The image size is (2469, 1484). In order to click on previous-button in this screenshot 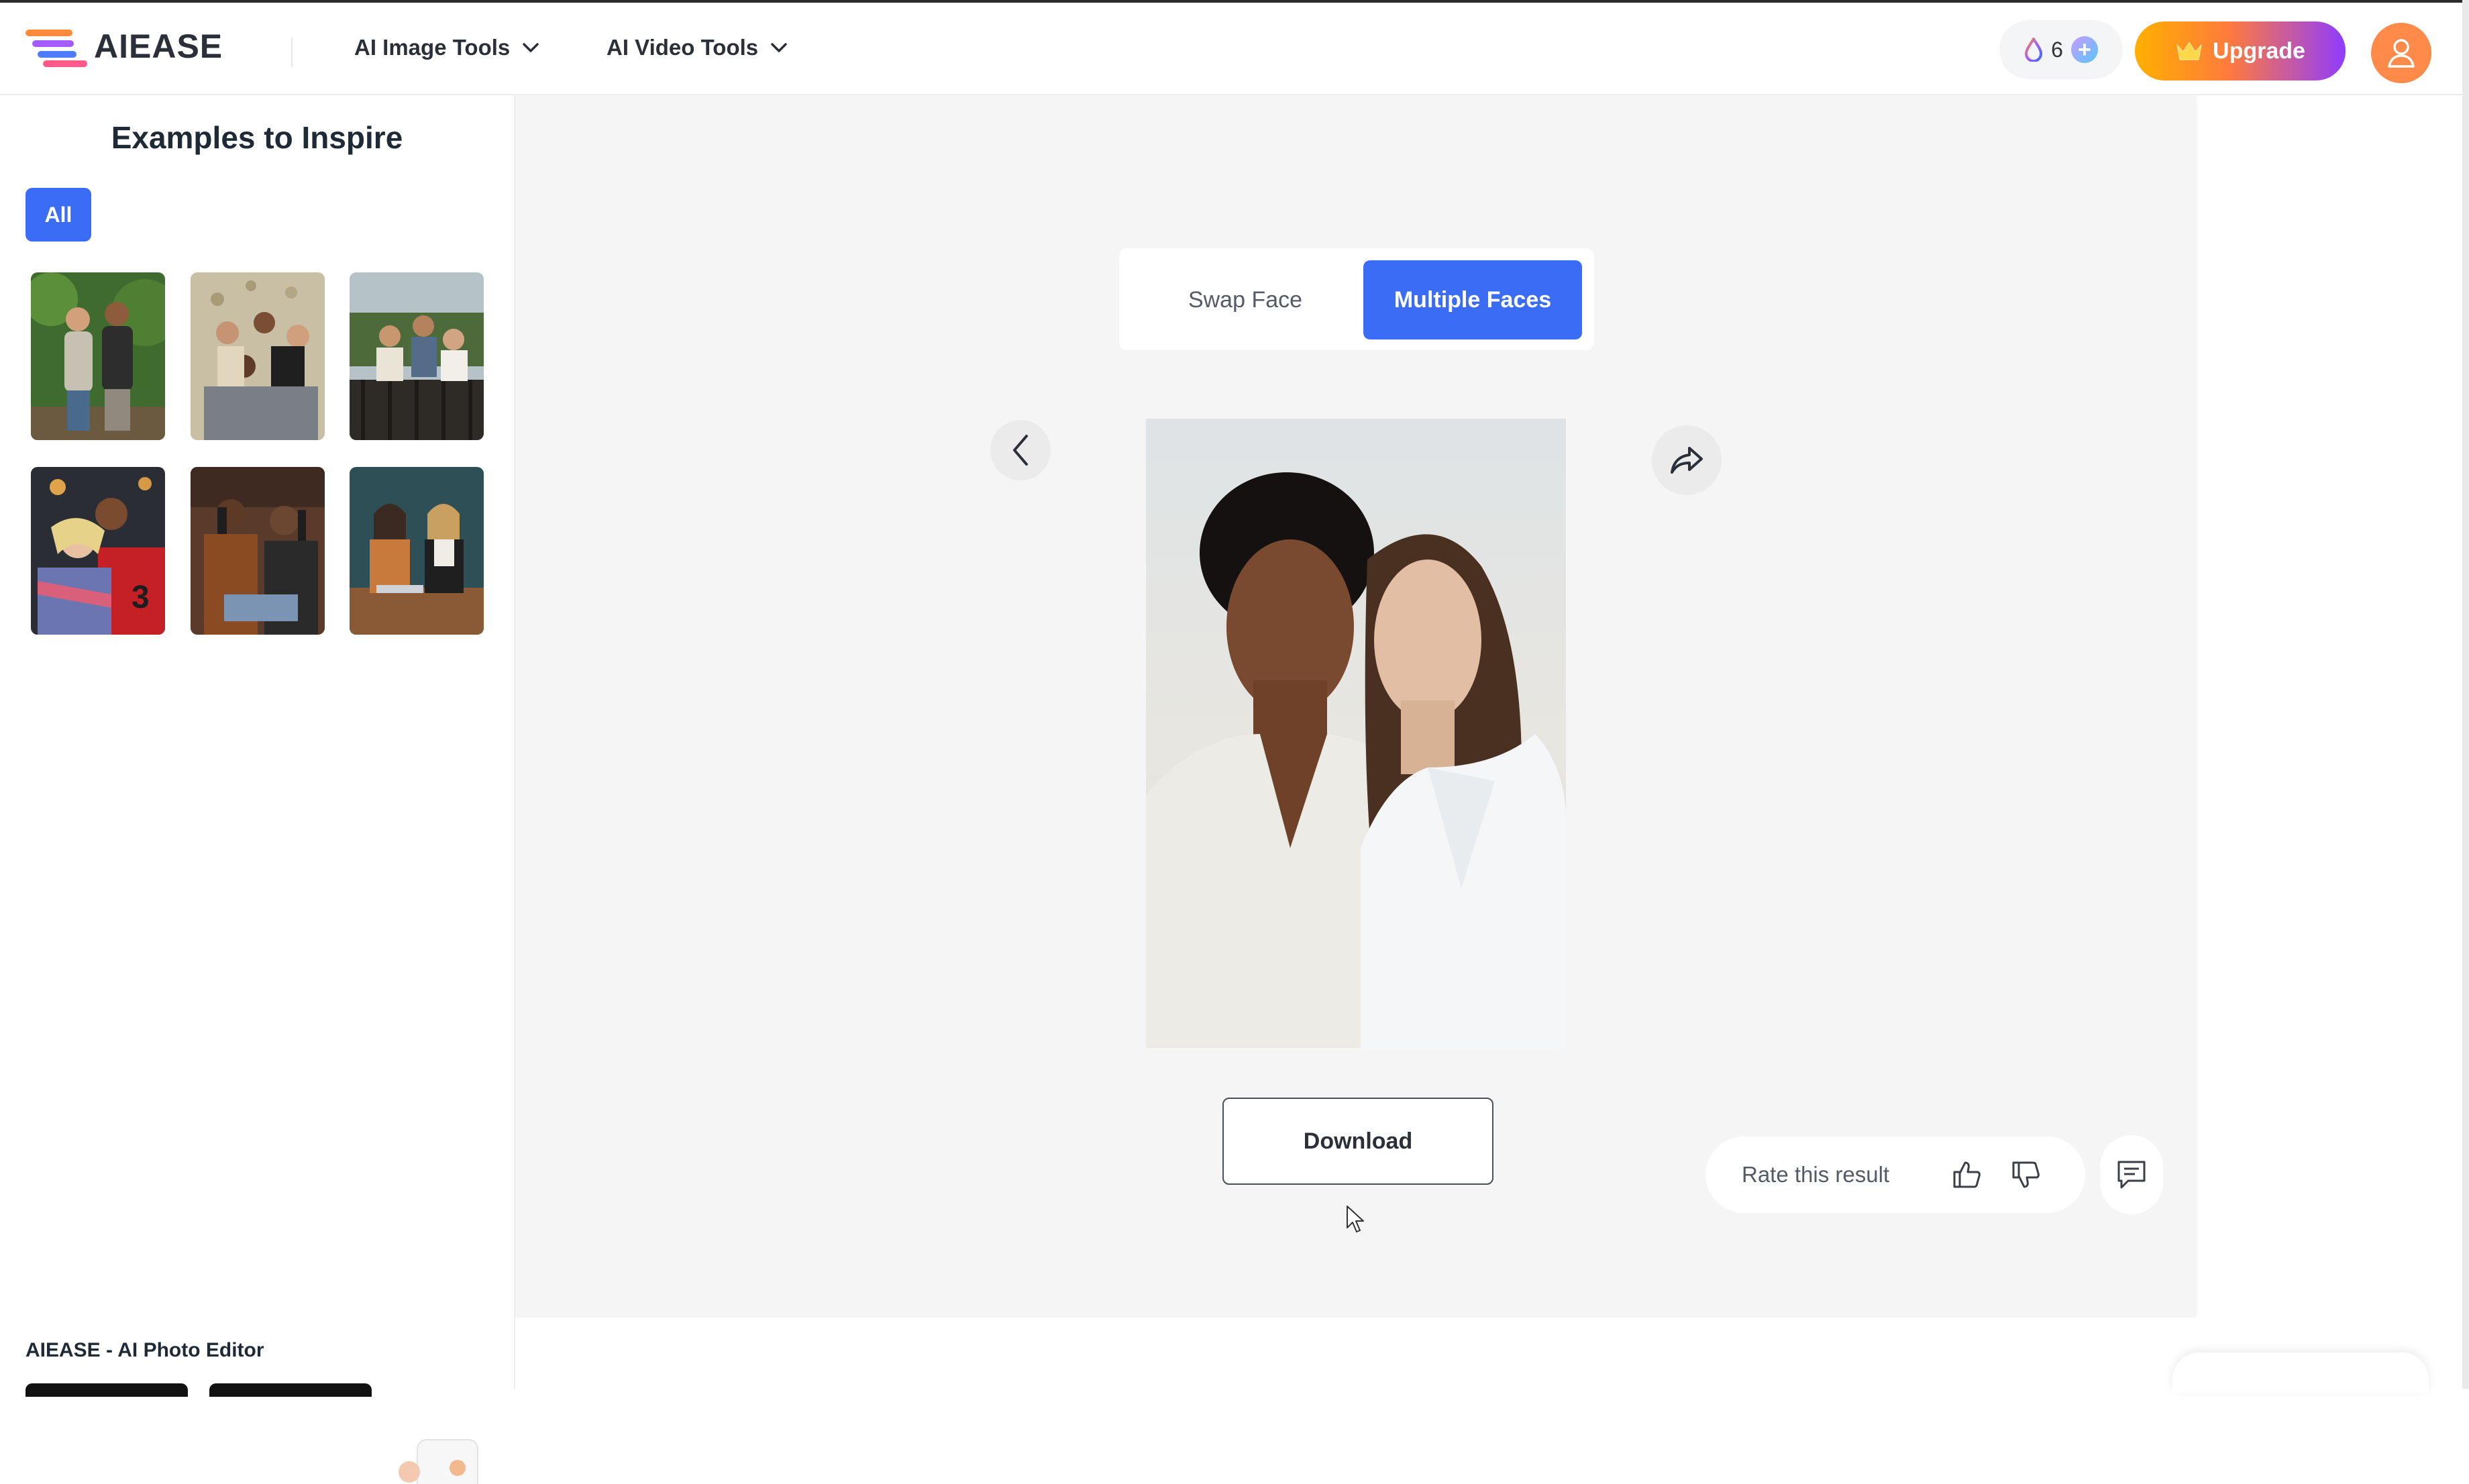, I will do `click(1021, 450)`.